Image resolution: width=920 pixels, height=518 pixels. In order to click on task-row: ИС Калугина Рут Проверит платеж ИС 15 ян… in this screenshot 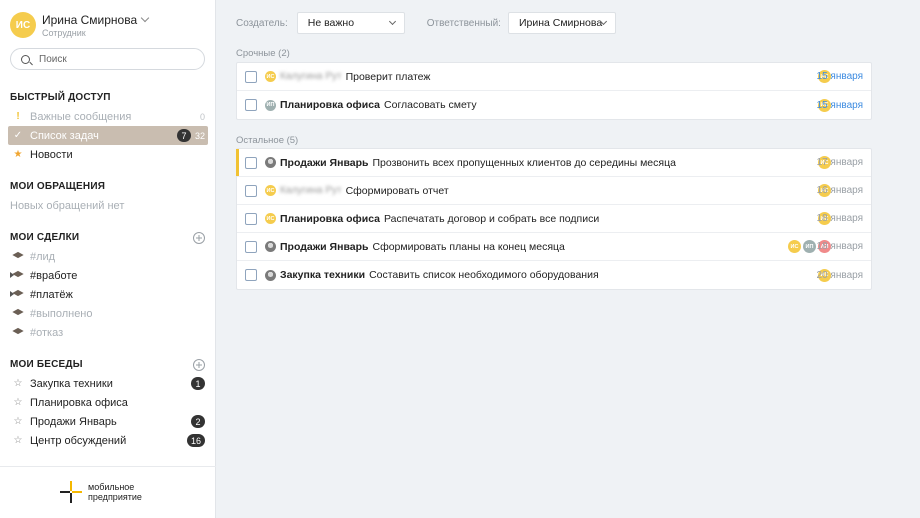, I will do `click(554, 77)`.